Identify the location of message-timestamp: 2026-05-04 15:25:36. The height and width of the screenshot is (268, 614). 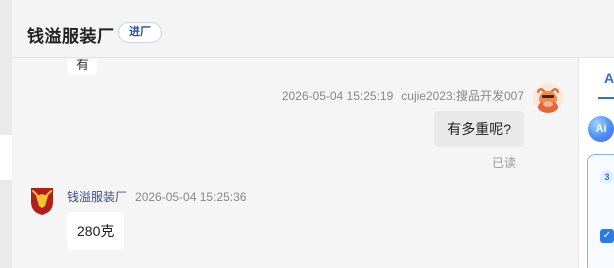
(191, 197).